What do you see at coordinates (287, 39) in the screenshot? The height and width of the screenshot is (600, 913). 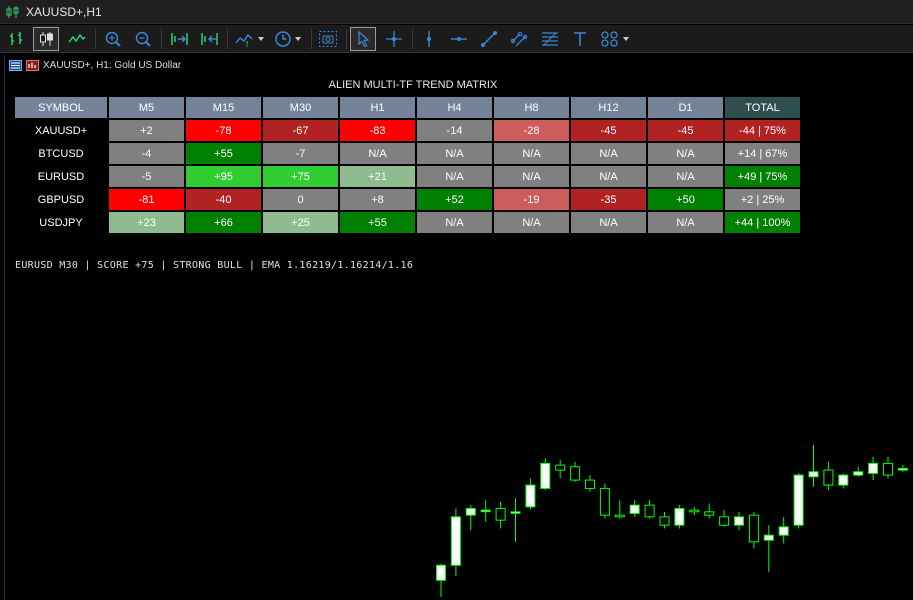 I see `periods-icon` at bounding box center [287, 39].